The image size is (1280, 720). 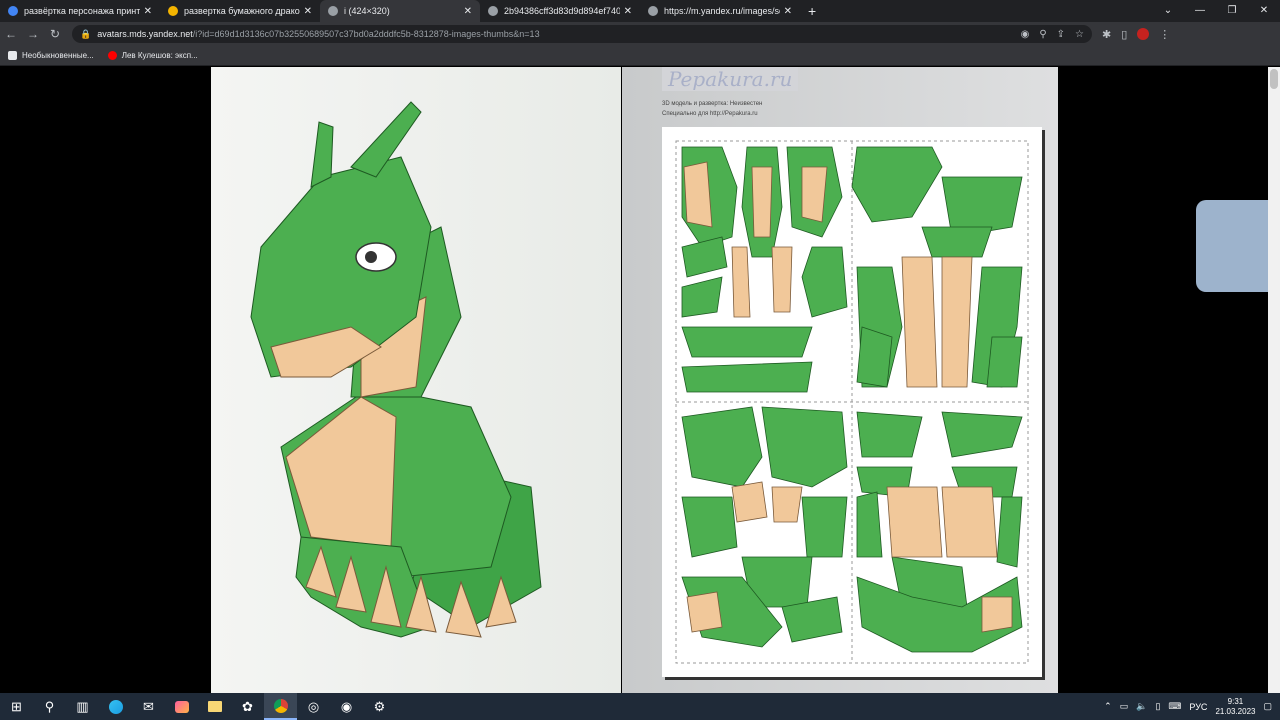 What do you see at coordinates (1124, 34) in the screenshot?
I see `side-panel-icon: ▯` at bounding box center [1124, 34].